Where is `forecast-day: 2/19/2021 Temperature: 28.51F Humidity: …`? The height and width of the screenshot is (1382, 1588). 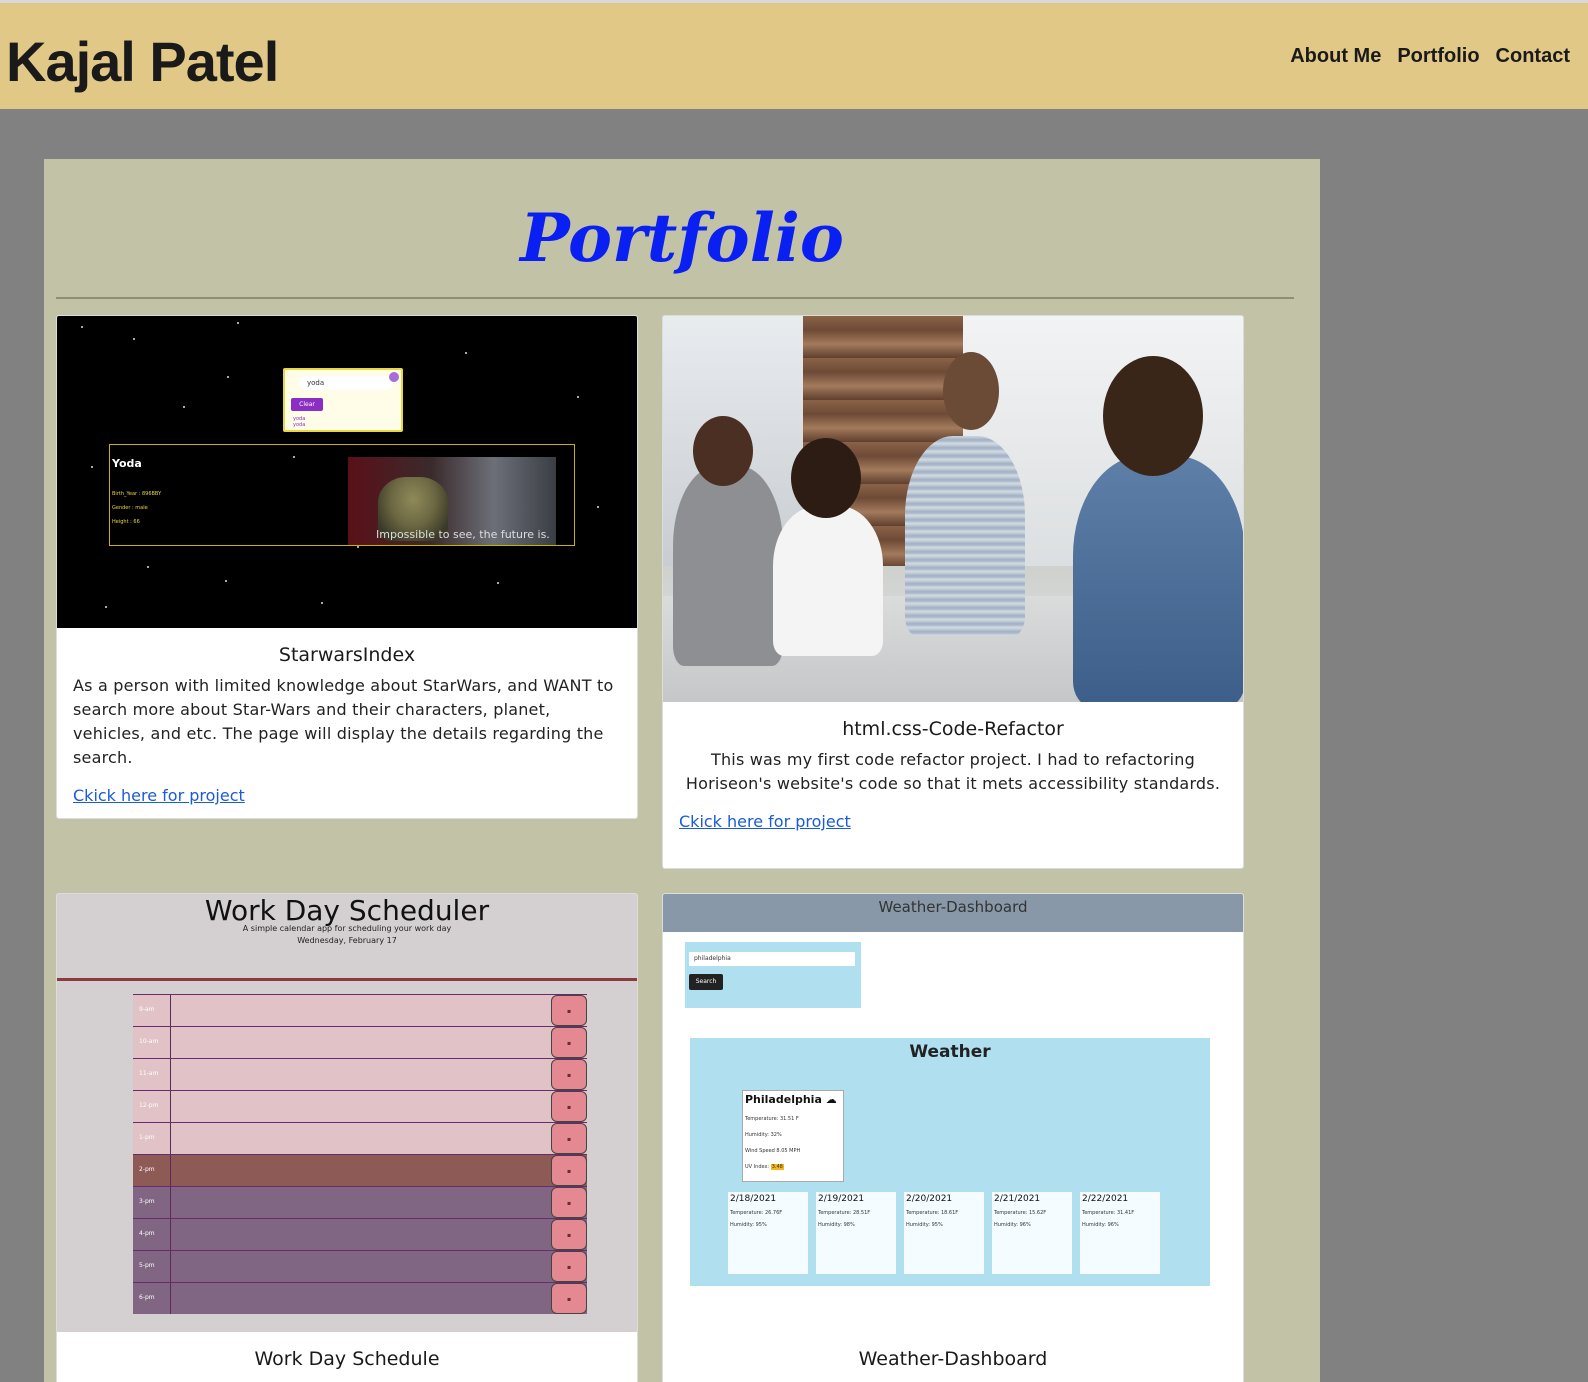 forecast-day: 2/19/2021 Temperature: 28.51F Humidity: … is located at coordinates (856, 1233).